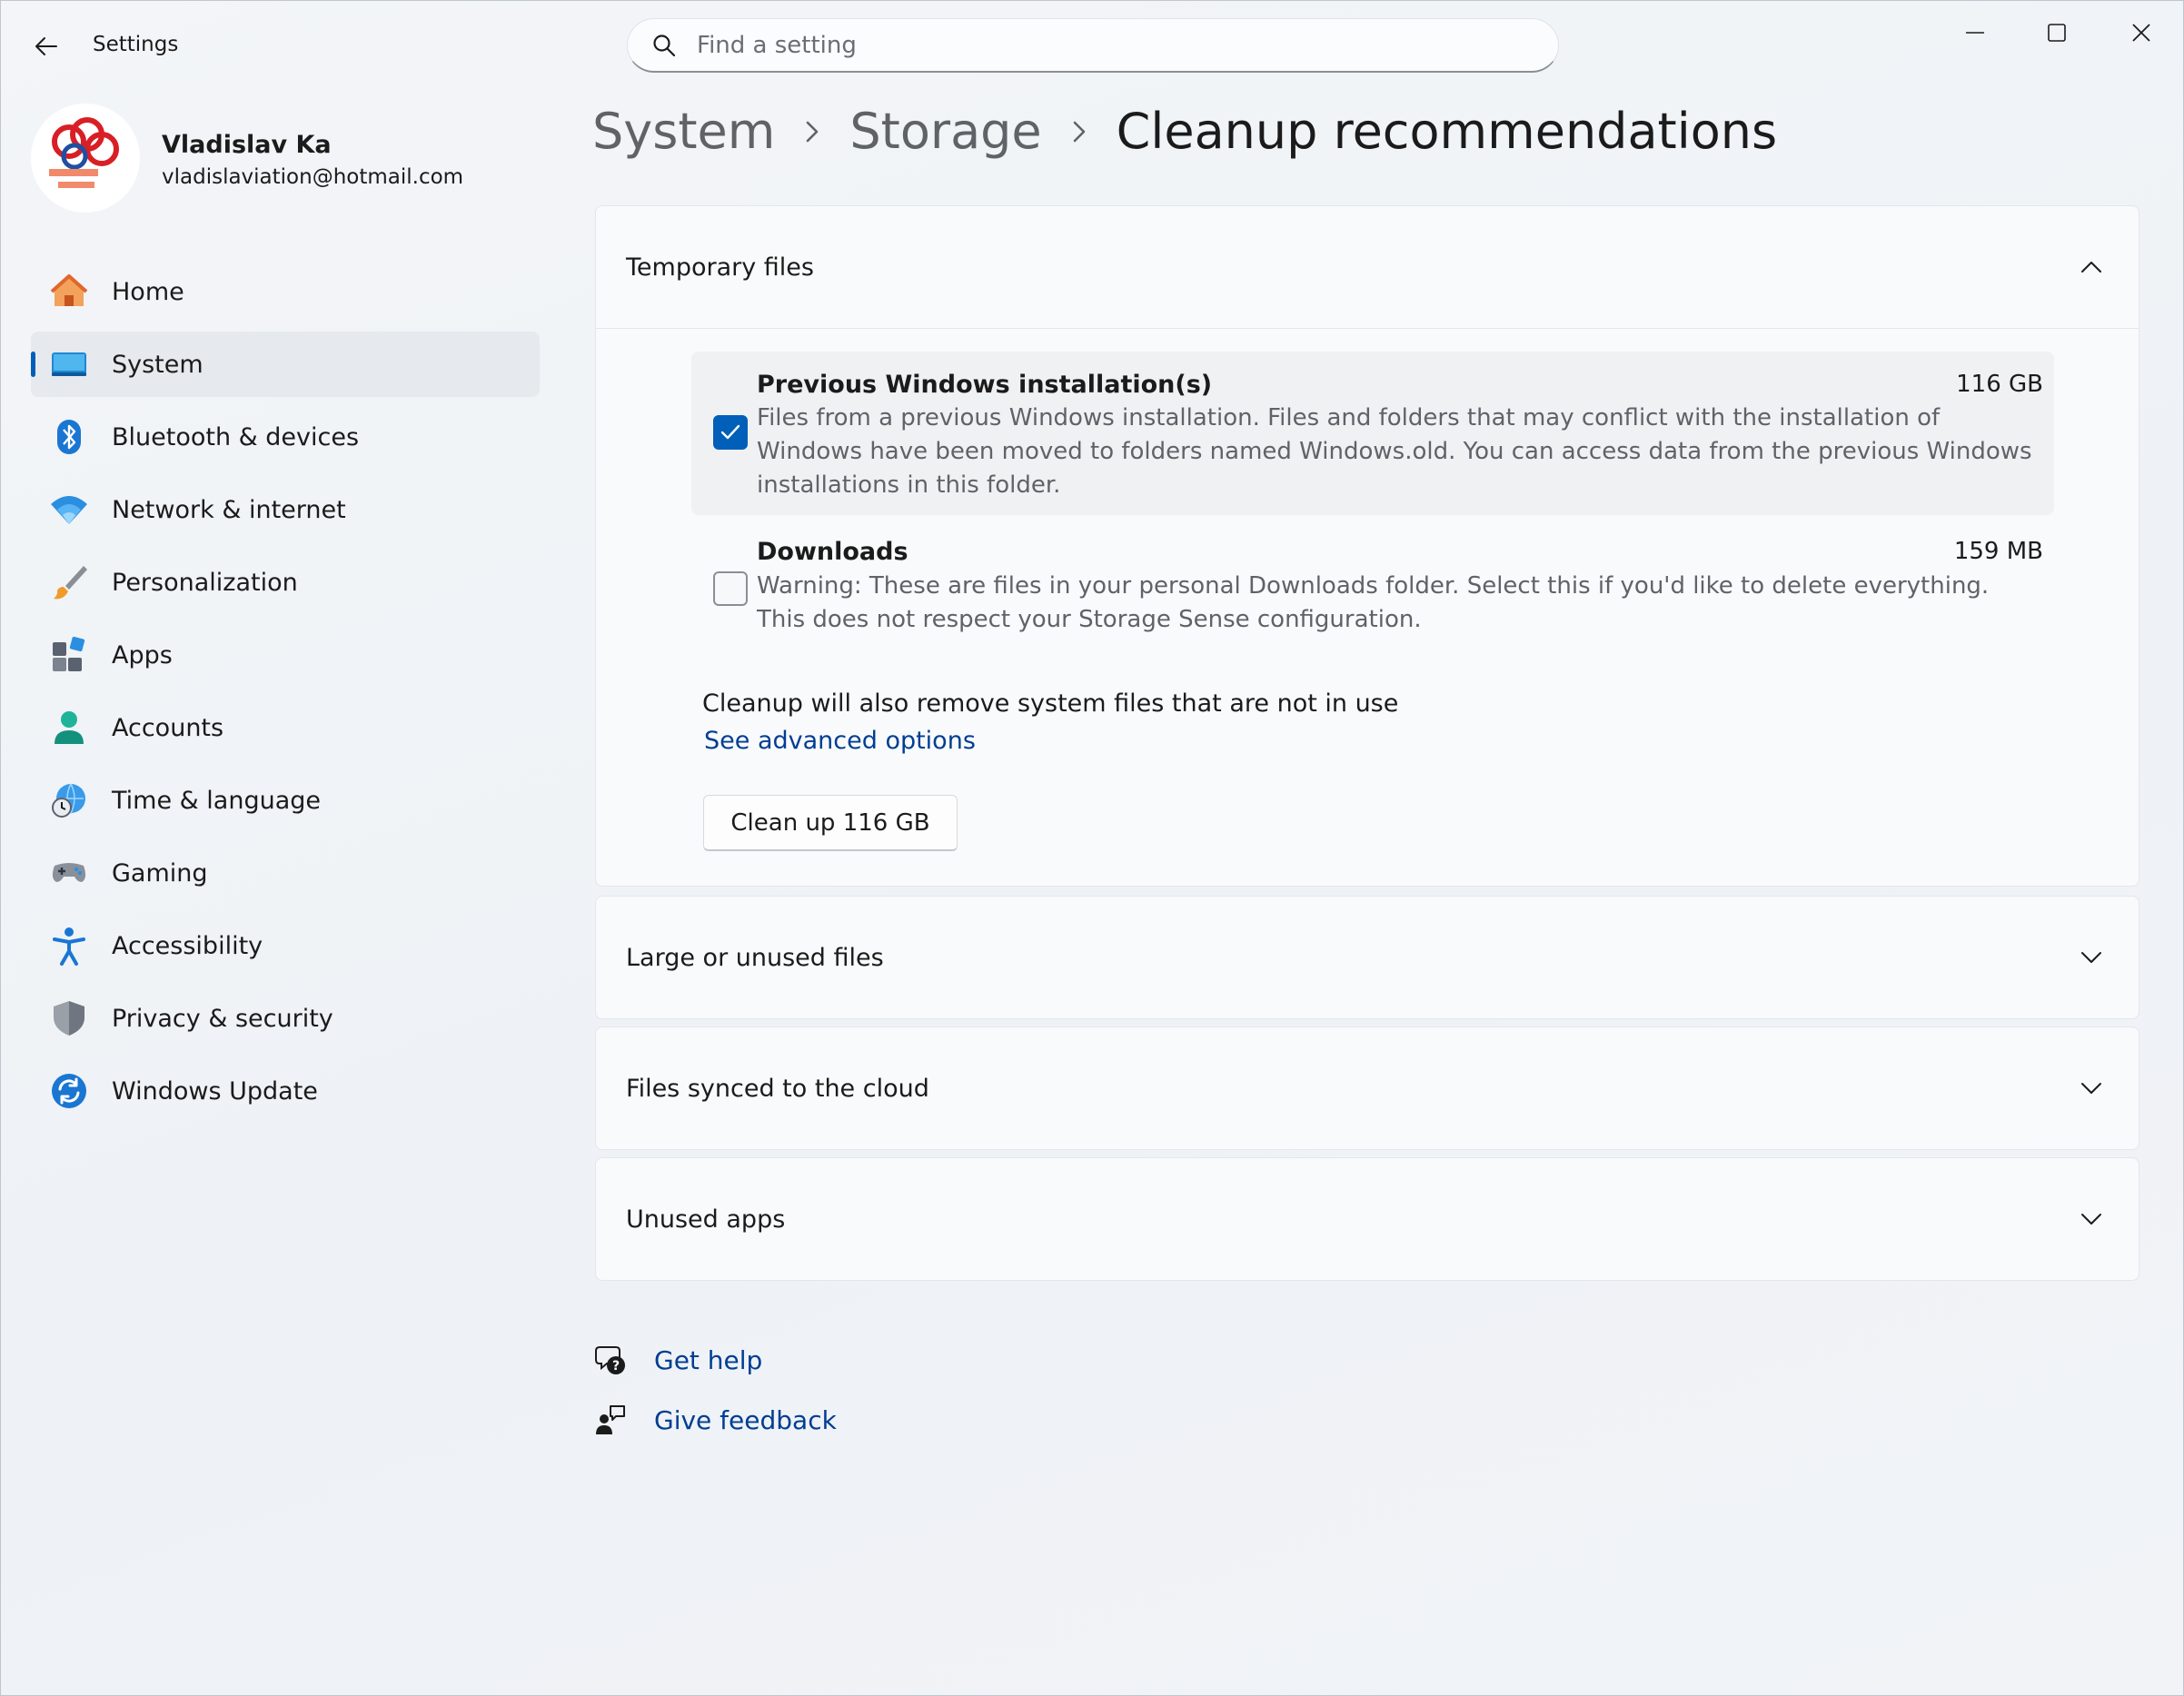  Describe the element at coordinates (285, 727) in the screenshot. I see `sidebar-item-accounts: Accounts` at that location.